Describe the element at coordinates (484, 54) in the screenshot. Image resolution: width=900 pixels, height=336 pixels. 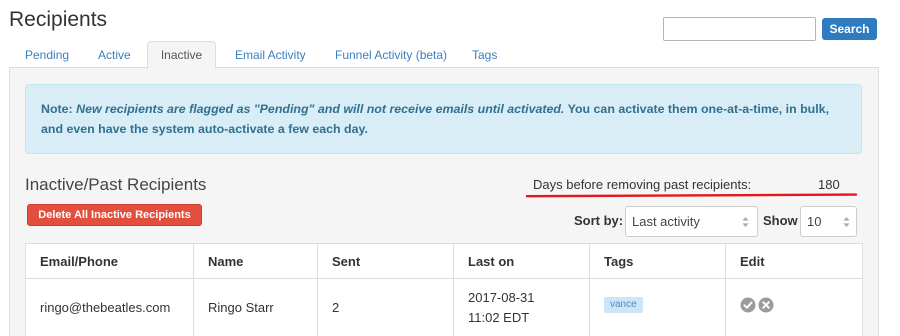
I see `tab-tags: Tags` at that location.